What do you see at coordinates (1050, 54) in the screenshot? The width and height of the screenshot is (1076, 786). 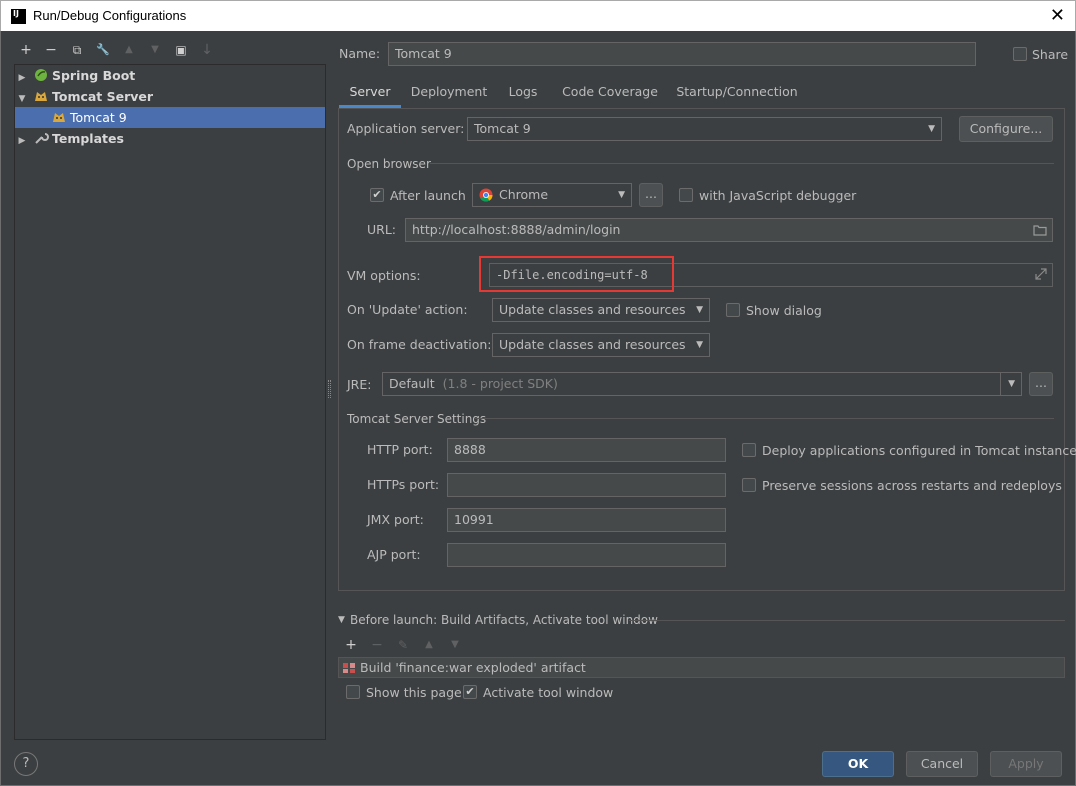 I see `share-label: Share` at bounding box center [1050, 54].